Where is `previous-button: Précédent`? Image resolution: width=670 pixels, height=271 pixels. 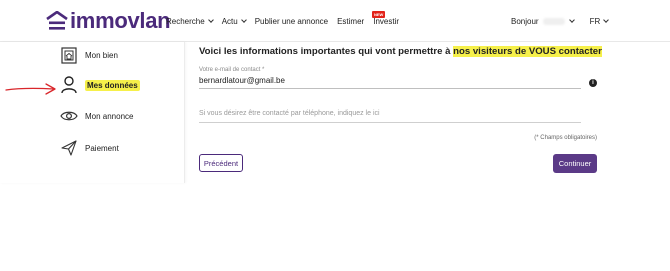 previous-button: Précédent is located at coordinates (221, 163).